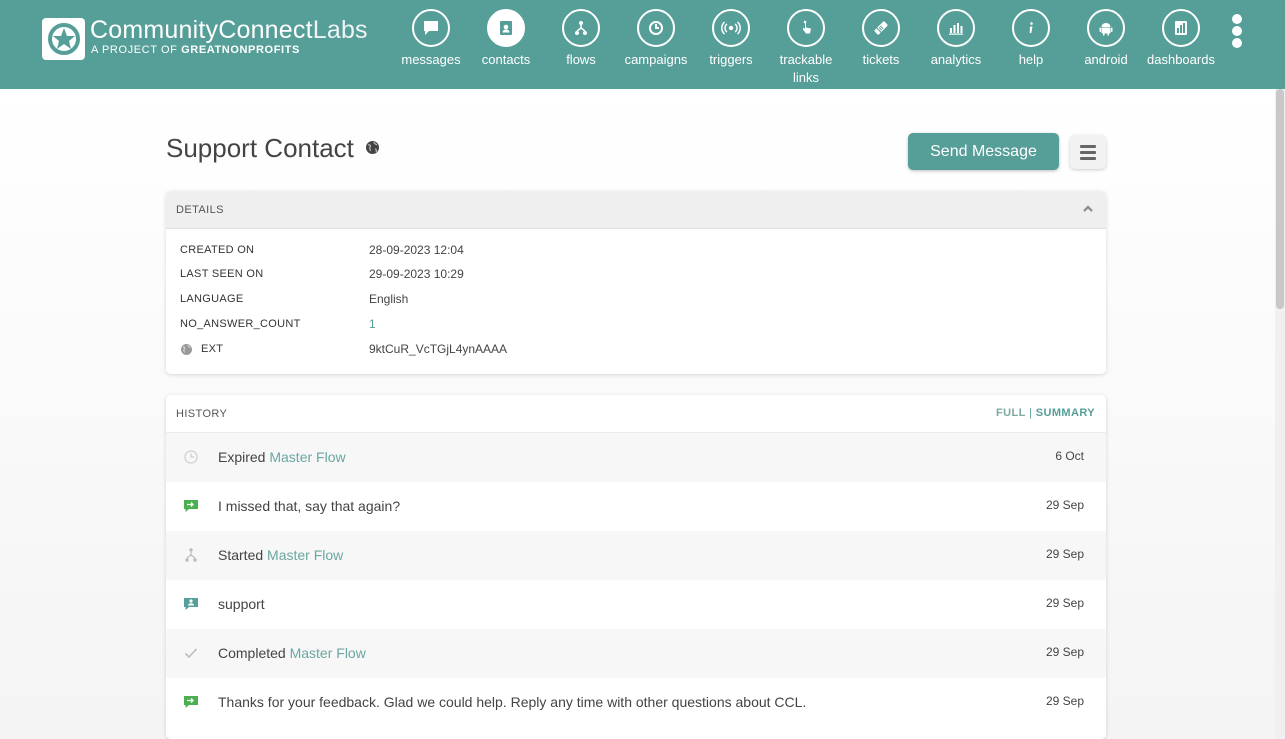 This screenshot has width=1285, height=739. I want to click on history-text: I missed that, say that again?, so click(309, 506).